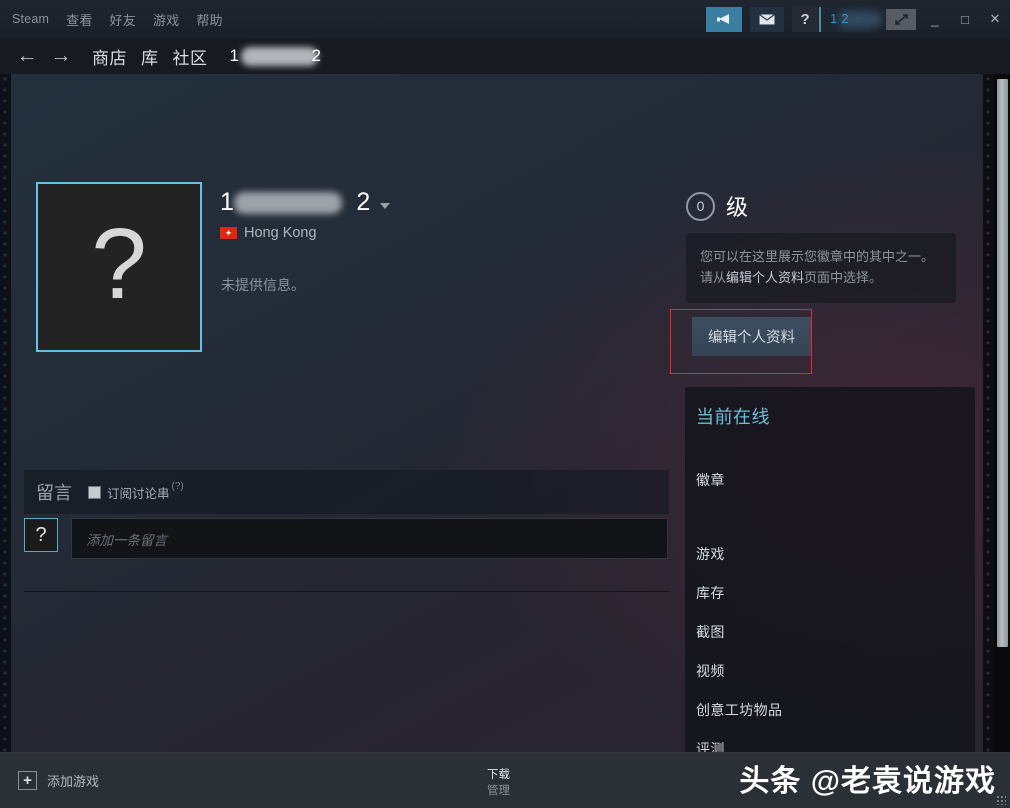 This screenshot has width=1010, height=808. I want to click on profile-summary: 未提供信息。, so click(263, 285).